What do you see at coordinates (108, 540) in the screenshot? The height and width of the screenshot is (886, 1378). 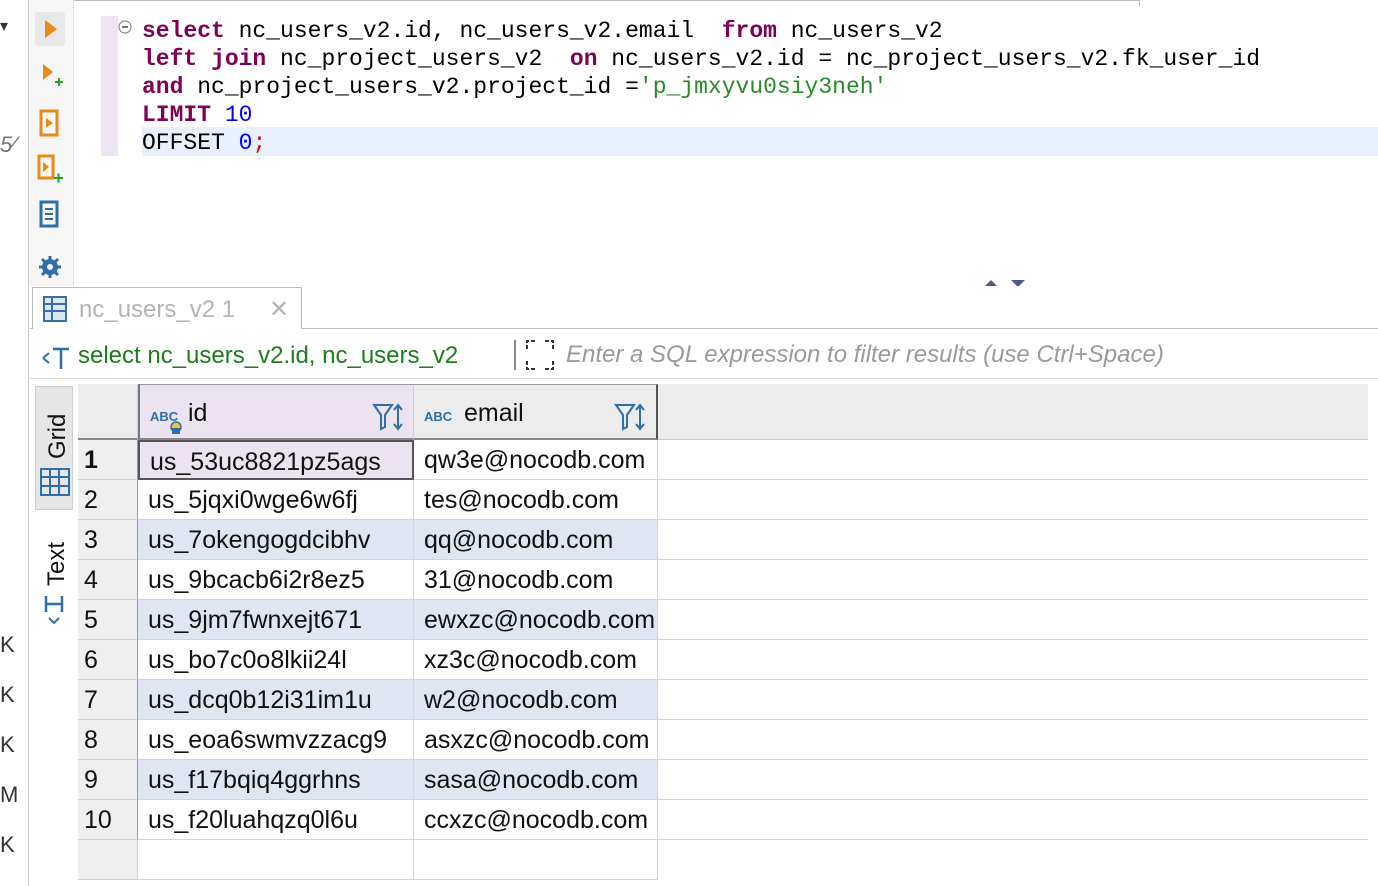 I see `row-number: 3` at bounding box center [108, 540].